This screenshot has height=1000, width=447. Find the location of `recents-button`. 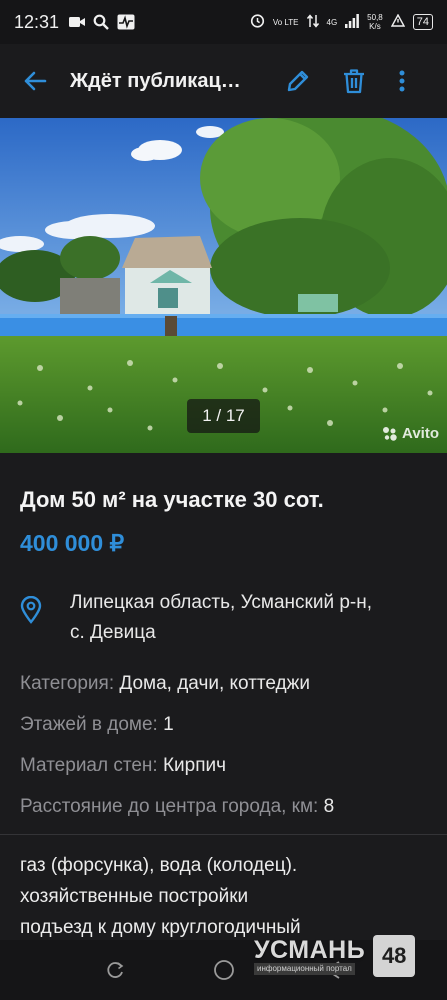

recents-button is located at coordinates (115, 970).